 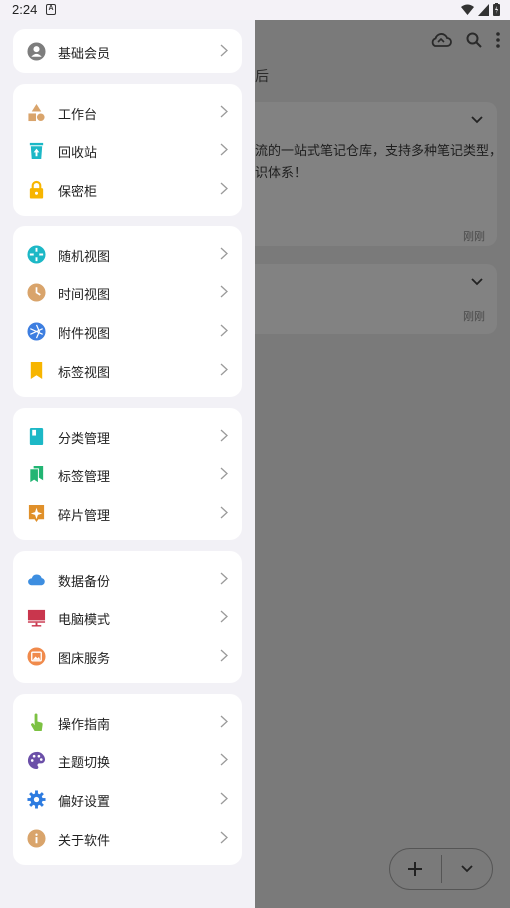 I want to click on battery-icon, so click(x=496, y=9).